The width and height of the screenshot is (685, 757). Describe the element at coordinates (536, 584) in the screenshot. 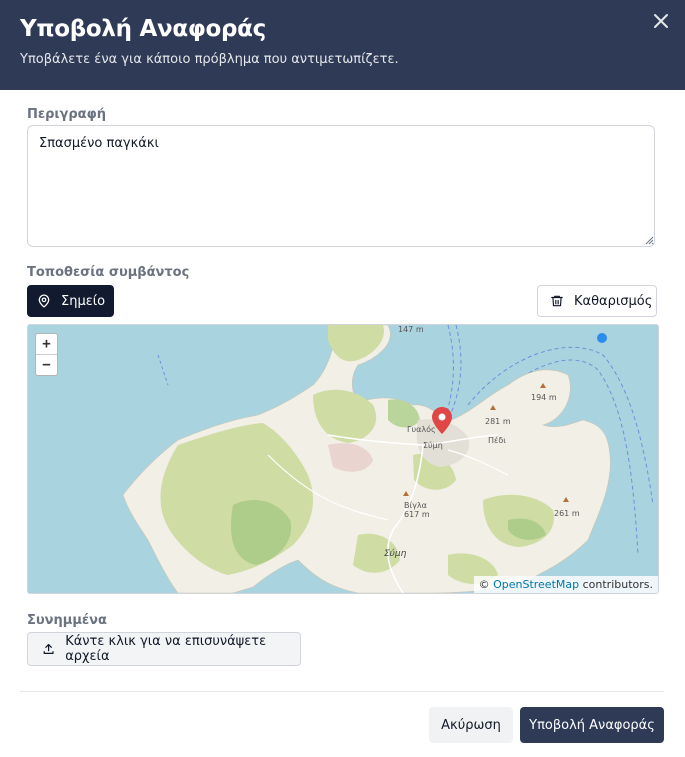

I see `osm-link: OpenStreetMap` at that location.